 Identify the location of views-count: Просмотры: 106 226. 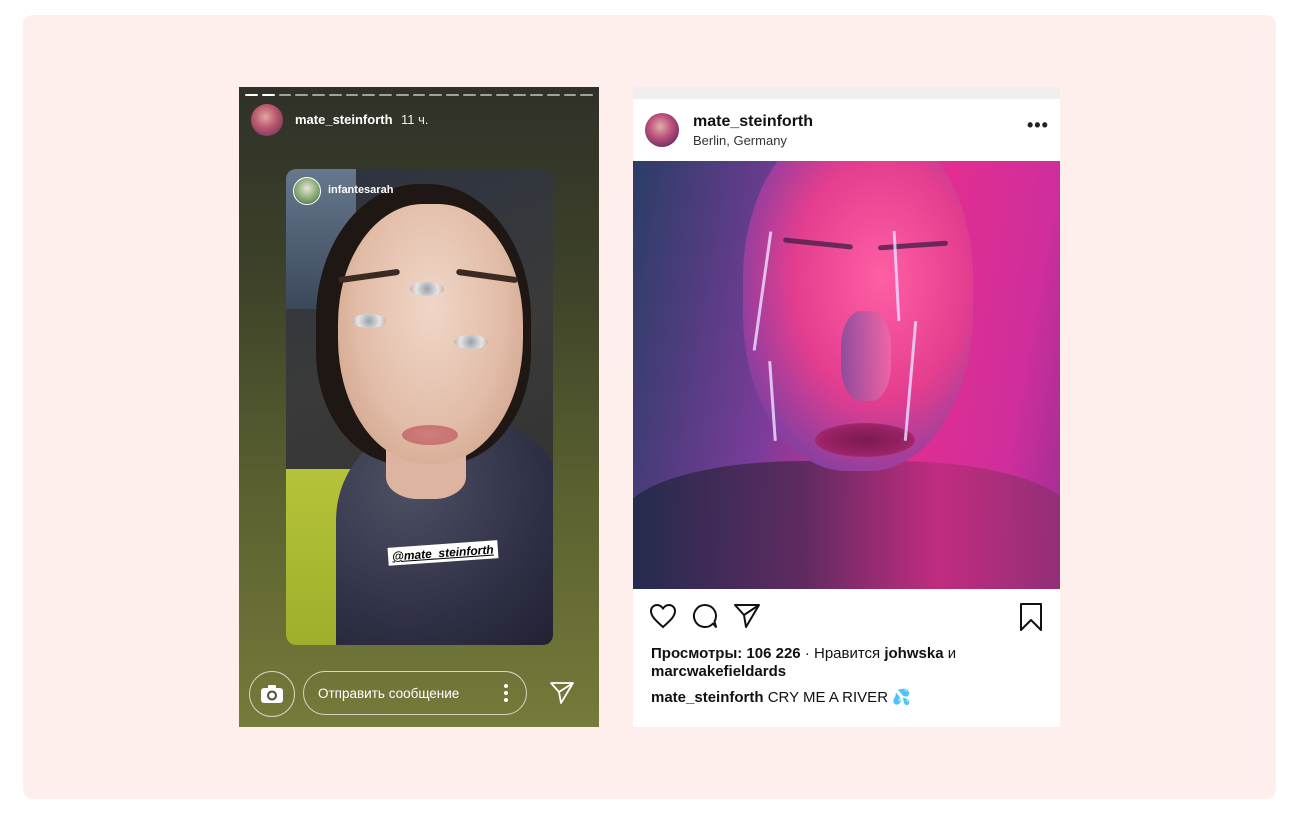
(726, 653).